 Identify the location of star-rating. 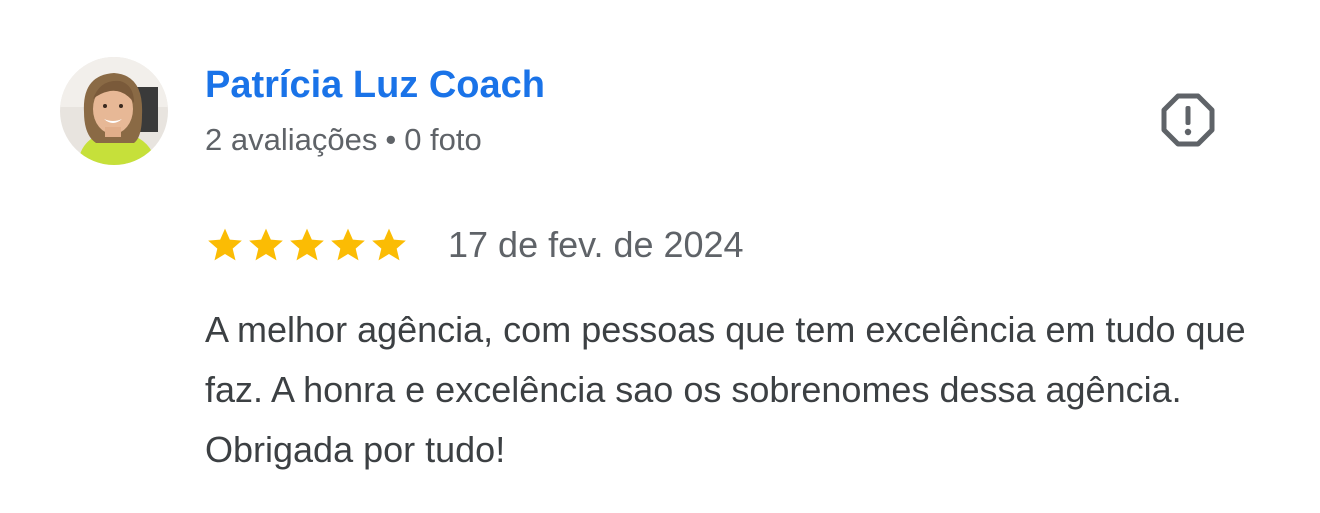
(307, 245).